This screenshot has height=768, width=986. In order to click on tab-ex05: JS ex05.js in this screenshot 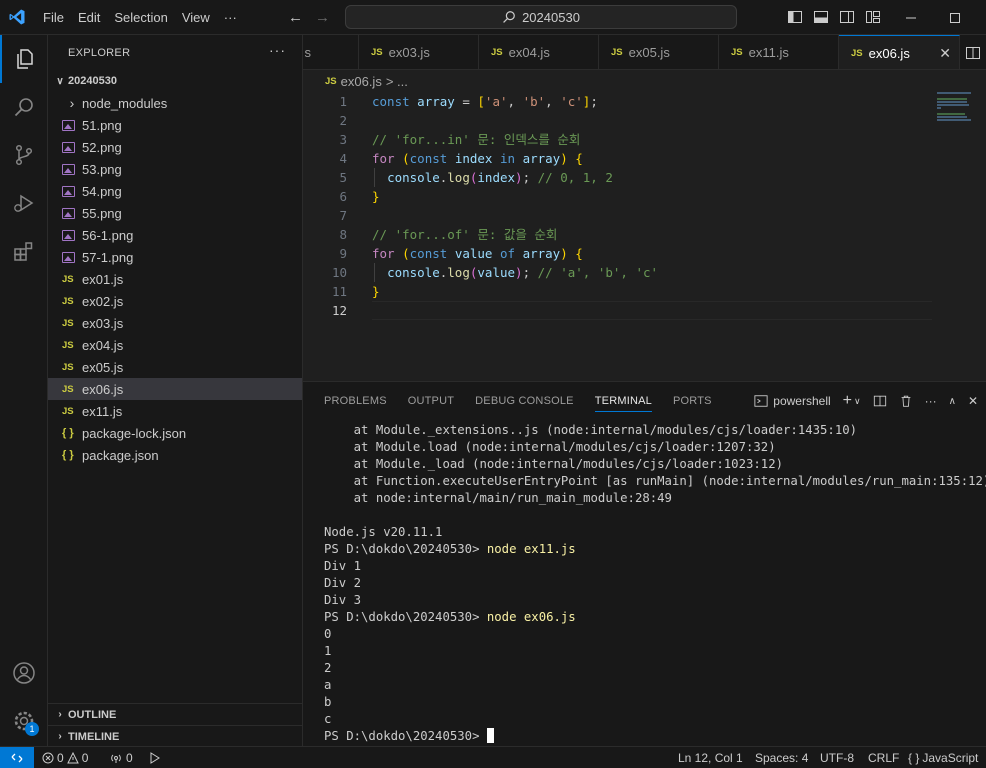, I will do `click(659, 52)`.